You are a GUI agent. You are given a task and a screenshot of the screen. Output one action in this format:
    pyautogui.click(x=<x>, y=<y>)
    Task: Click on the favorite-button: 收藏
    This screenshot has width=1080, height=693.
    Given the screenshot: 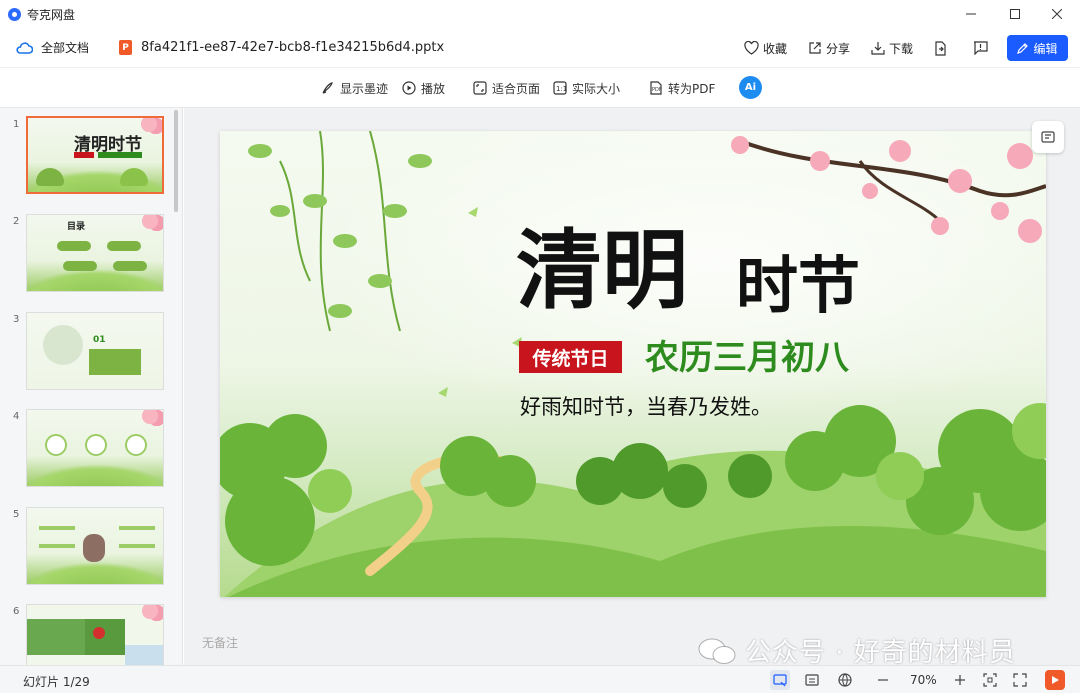 What is the action you would take?
    pyautogui.click(x=765, y=48)
    